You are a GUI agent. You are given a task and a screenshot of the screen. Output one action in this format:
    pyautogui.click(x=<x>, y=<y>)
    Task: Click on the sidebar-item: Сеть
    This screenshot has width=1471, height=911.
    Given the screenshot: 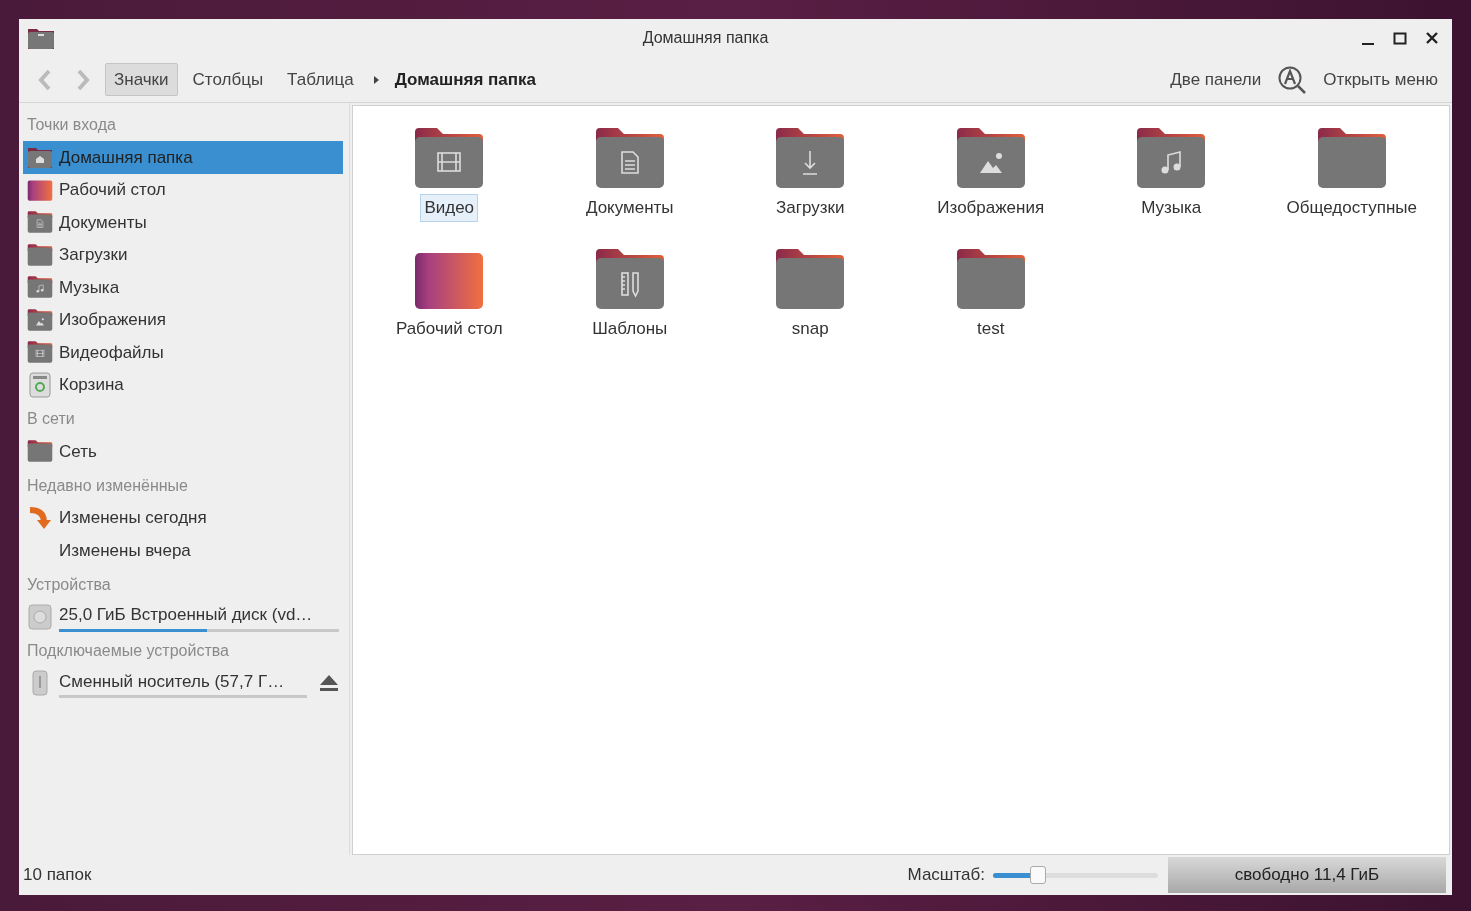 What is the action you would take?
    pyautogui.click(x=183, y=451)
    